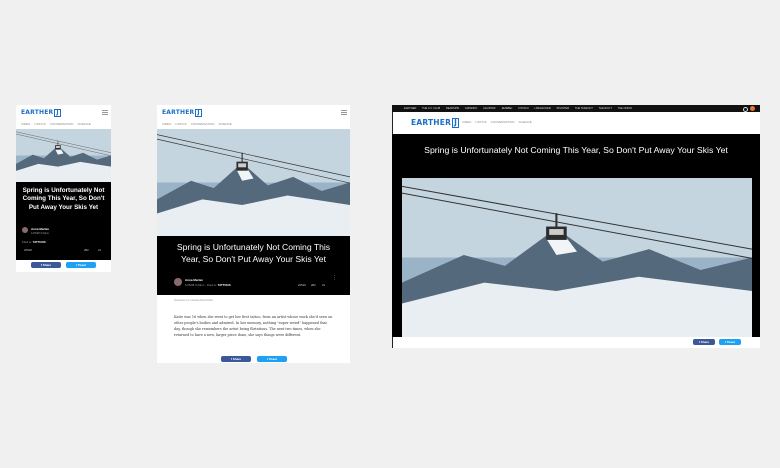 The width and height of the screenshot is (780, 468). Describe the element at coordinates (506, 108) in the screenshot. I see `topbar-item-jezebel: JEZEBEL` at that location.